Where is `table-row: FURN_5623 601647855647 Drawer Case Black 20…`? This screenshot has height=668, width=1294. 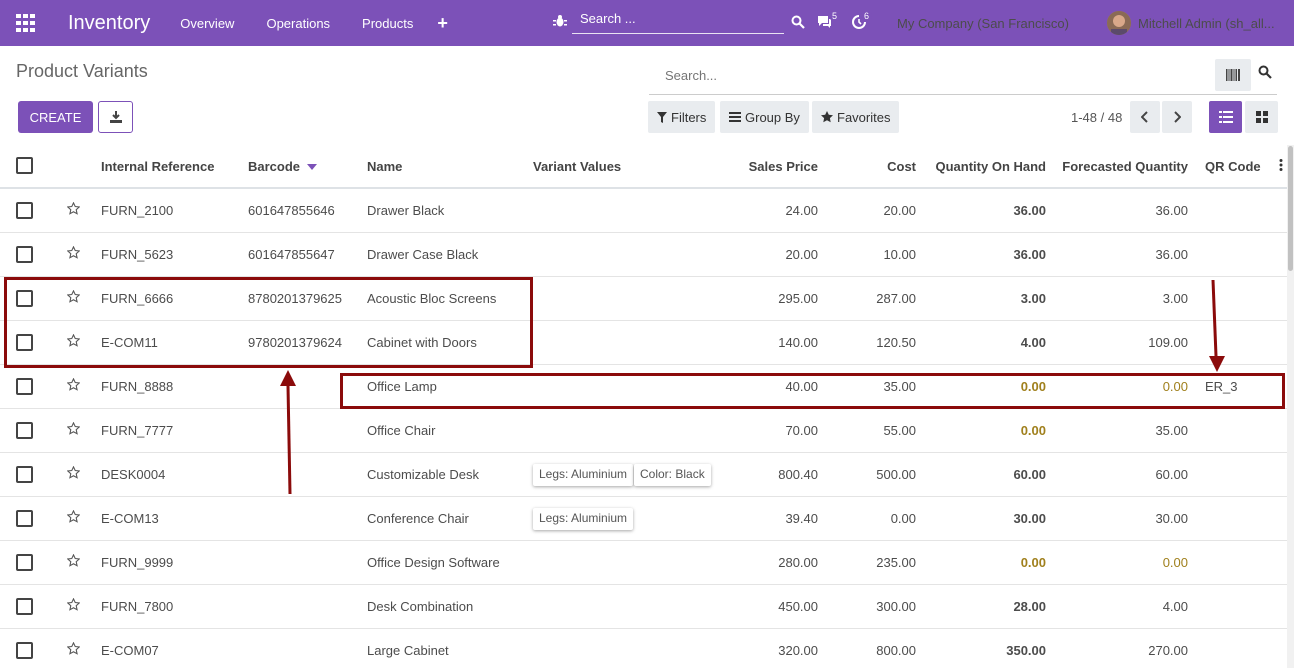 table-row: FURN_5623 601647855647 Drawer Case Black 20… is located at coordinates (643, 255).